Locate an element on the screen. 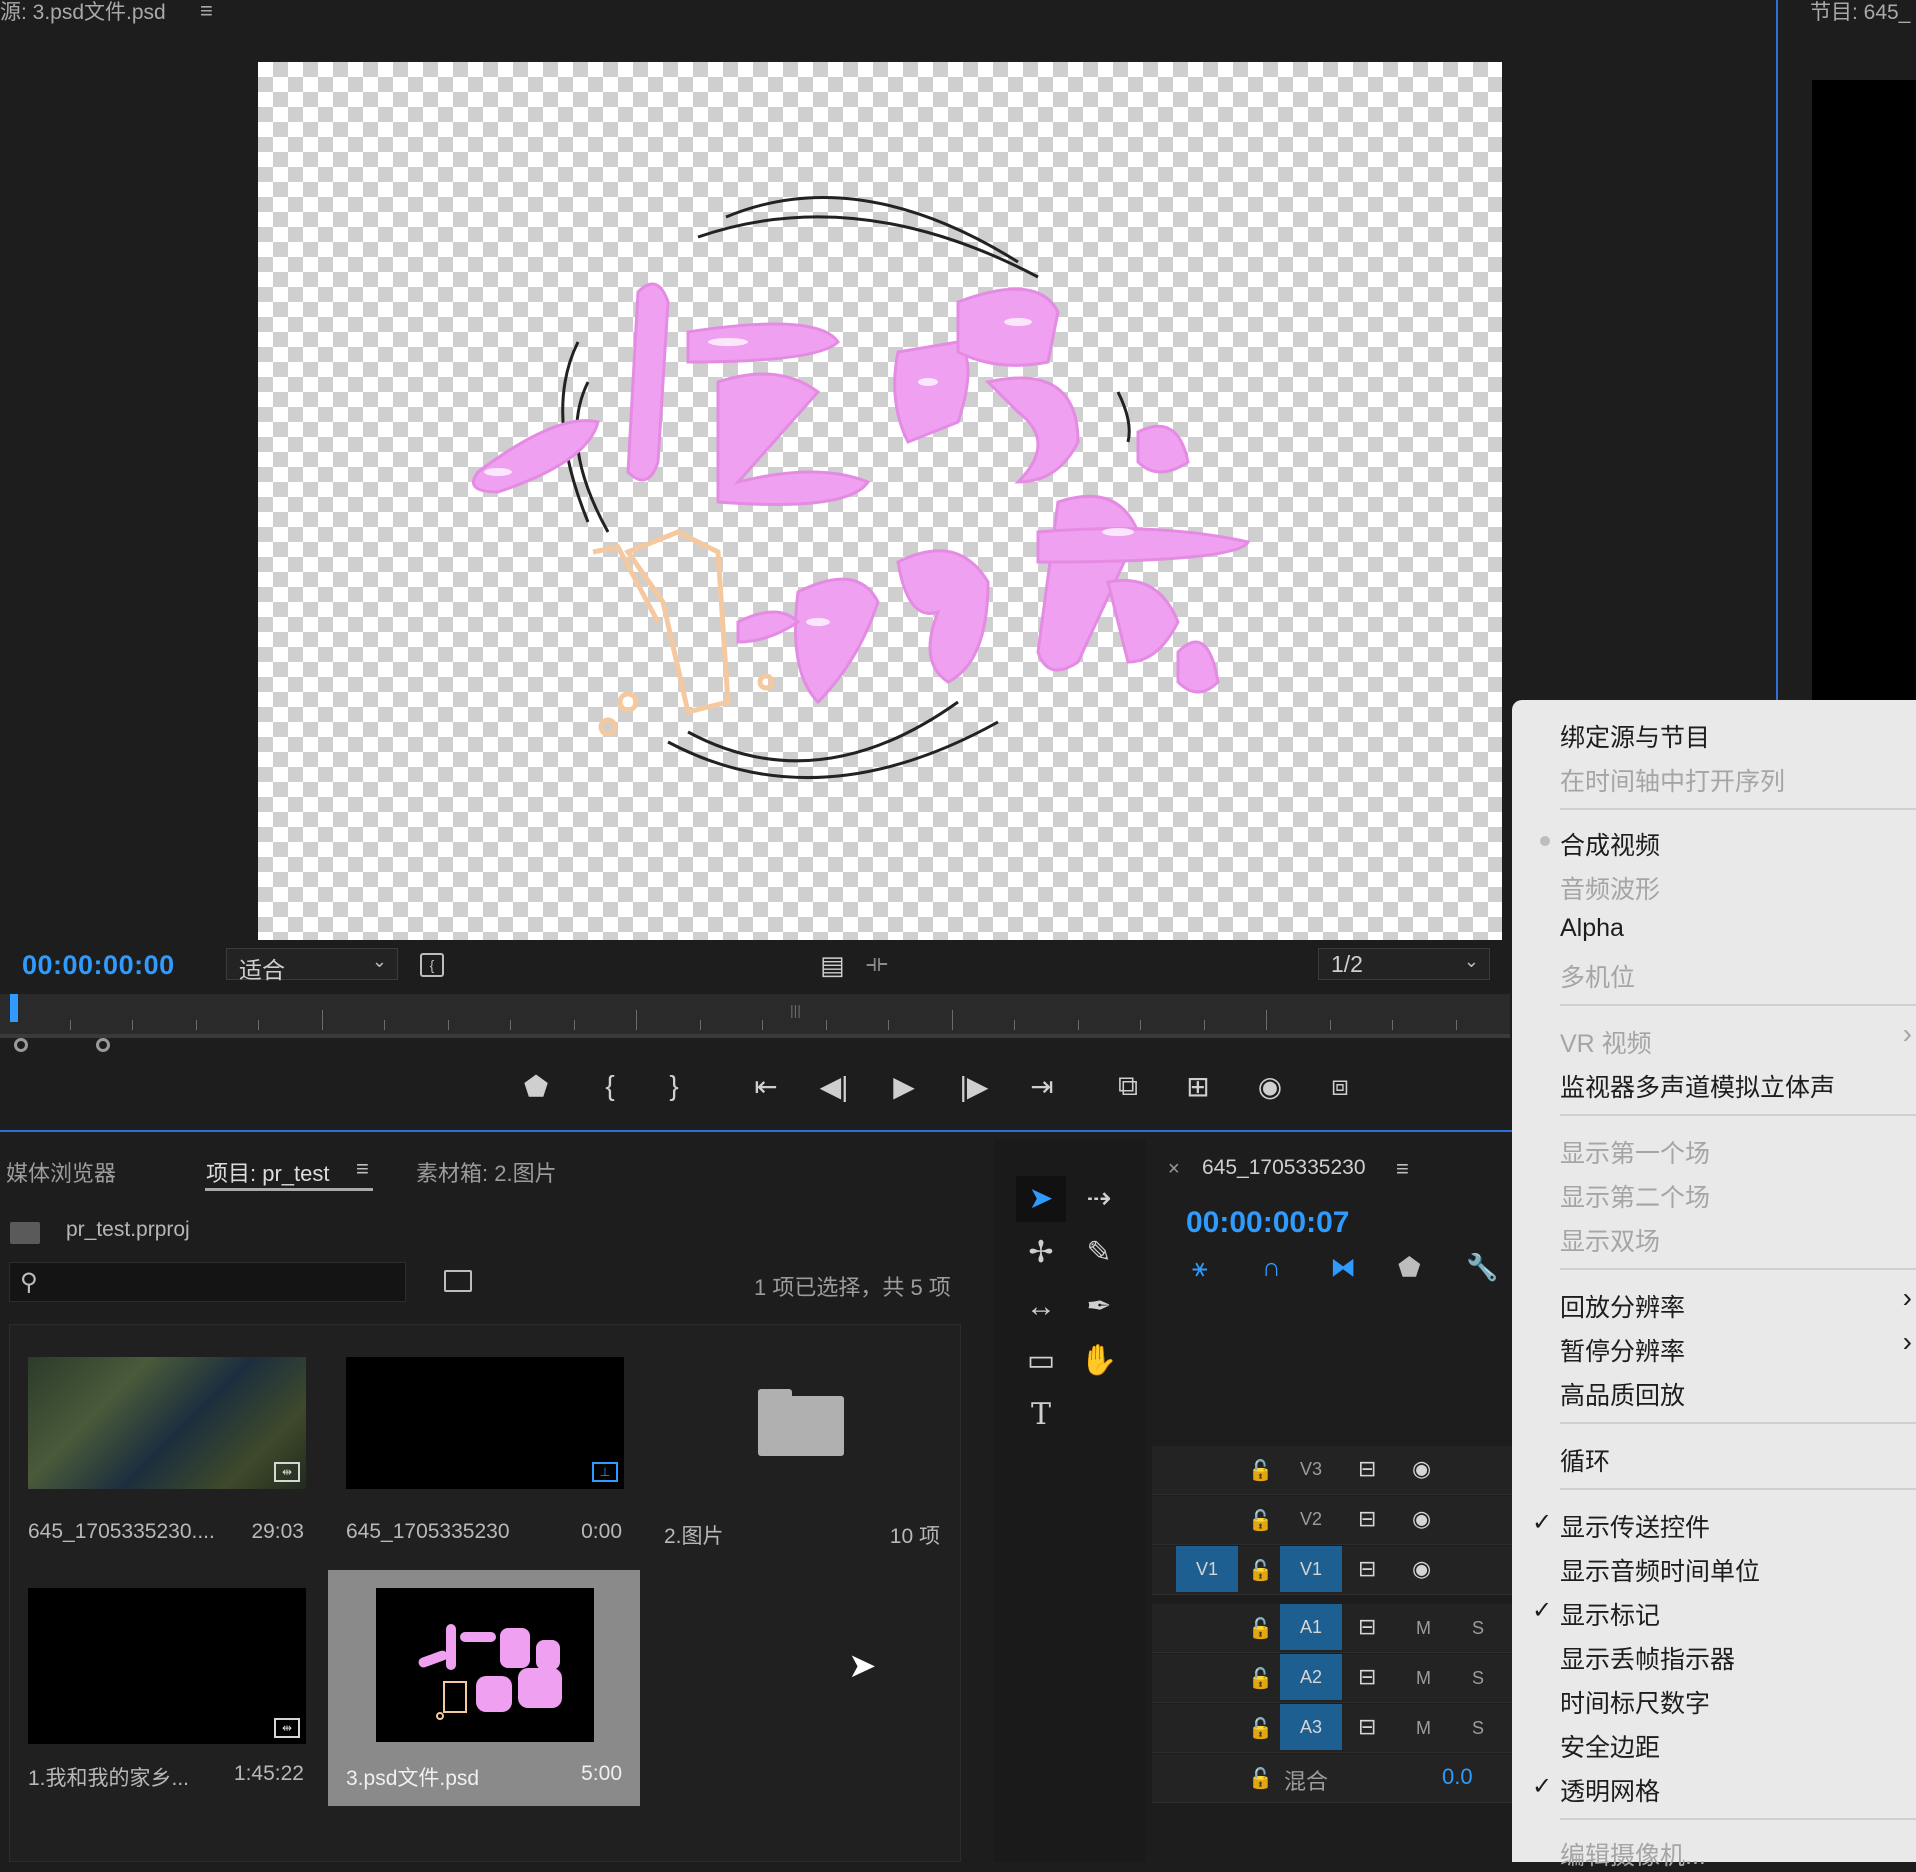  project-search-input is located at coordinates (207, 1282).